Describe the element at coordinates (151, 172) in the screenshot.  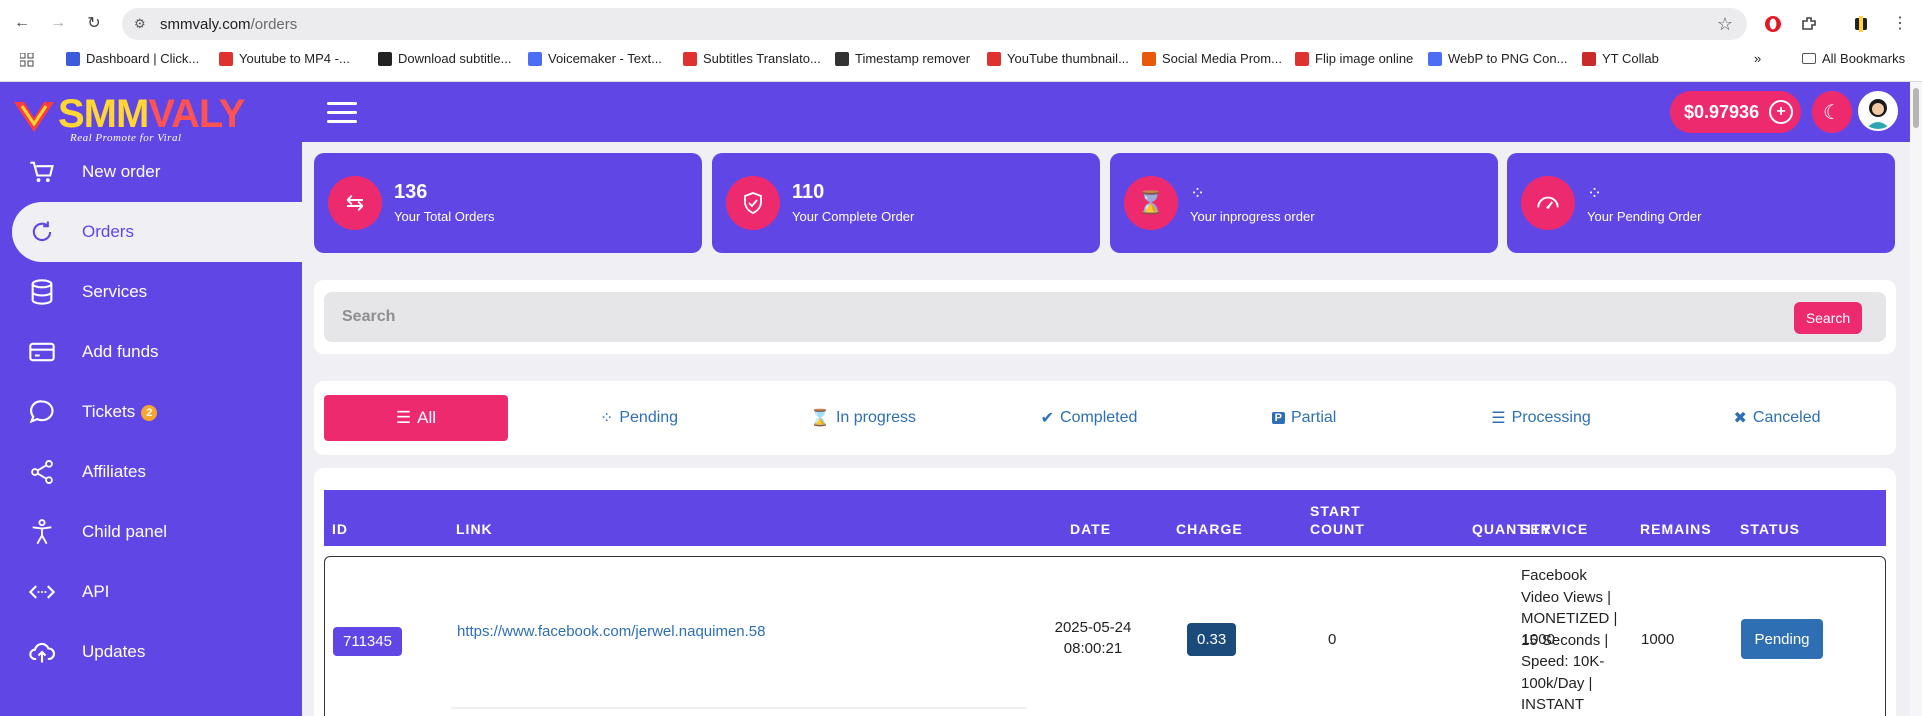
I see `sidebar-item-new-order: New order` at that location.